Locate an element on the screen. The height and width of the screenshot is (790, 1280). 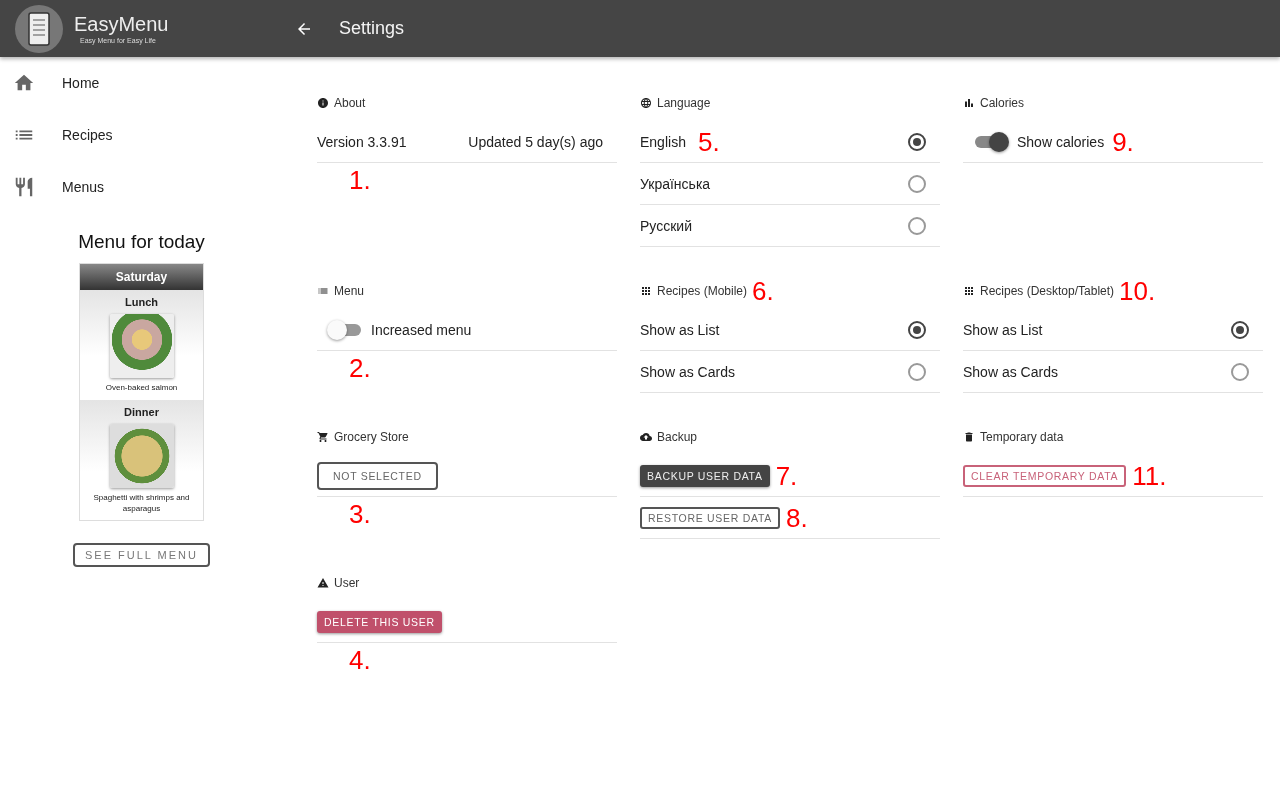
cart-icon is located at coordinates (323, 437).